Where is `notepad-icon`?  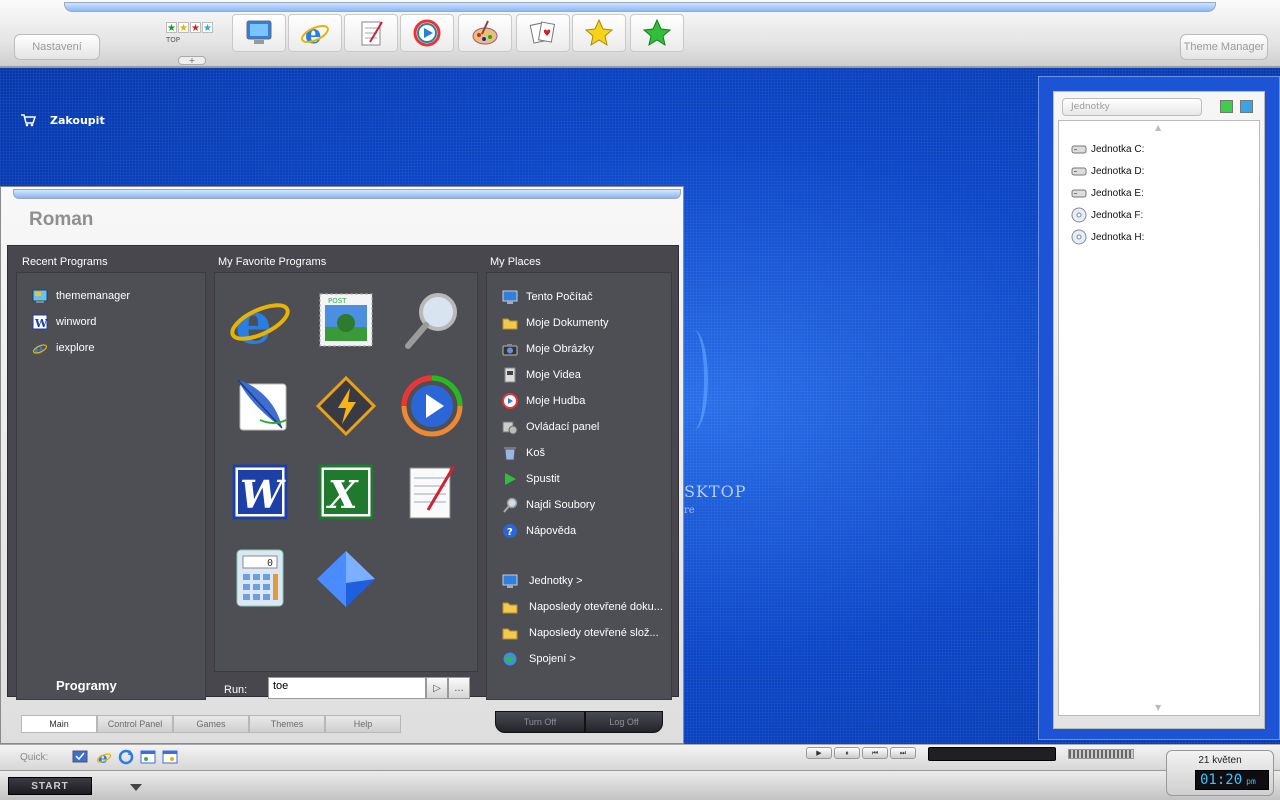 notepad-icon is located at coordinates (372, 33).